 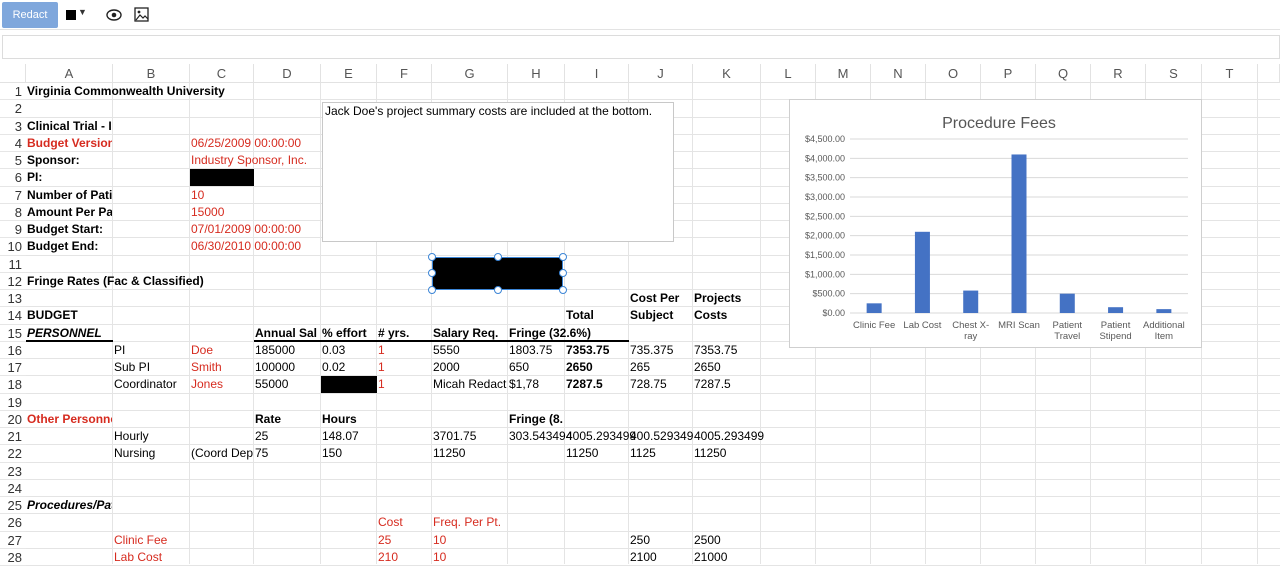 I want to click on select-all-corner, so click(x=13, y=73).